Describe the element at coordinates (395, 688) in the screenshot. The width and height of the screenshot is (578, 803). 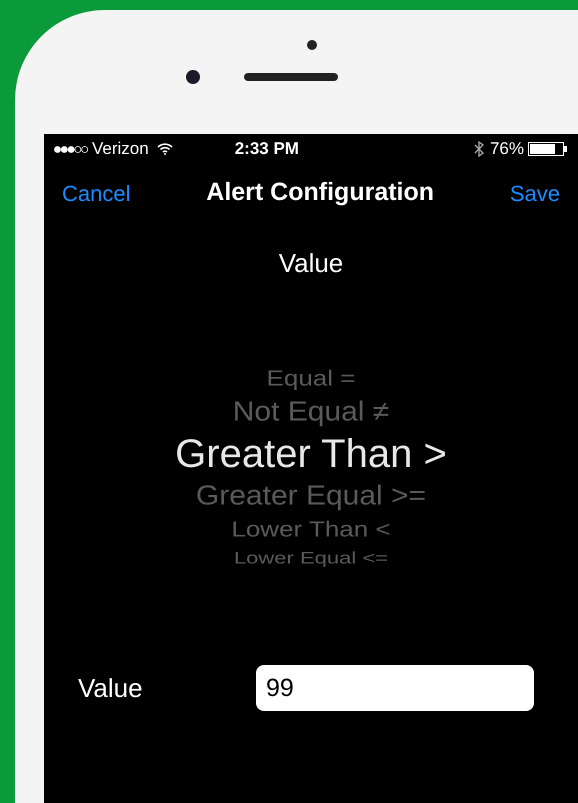
I see `value-input: 99` at that location.